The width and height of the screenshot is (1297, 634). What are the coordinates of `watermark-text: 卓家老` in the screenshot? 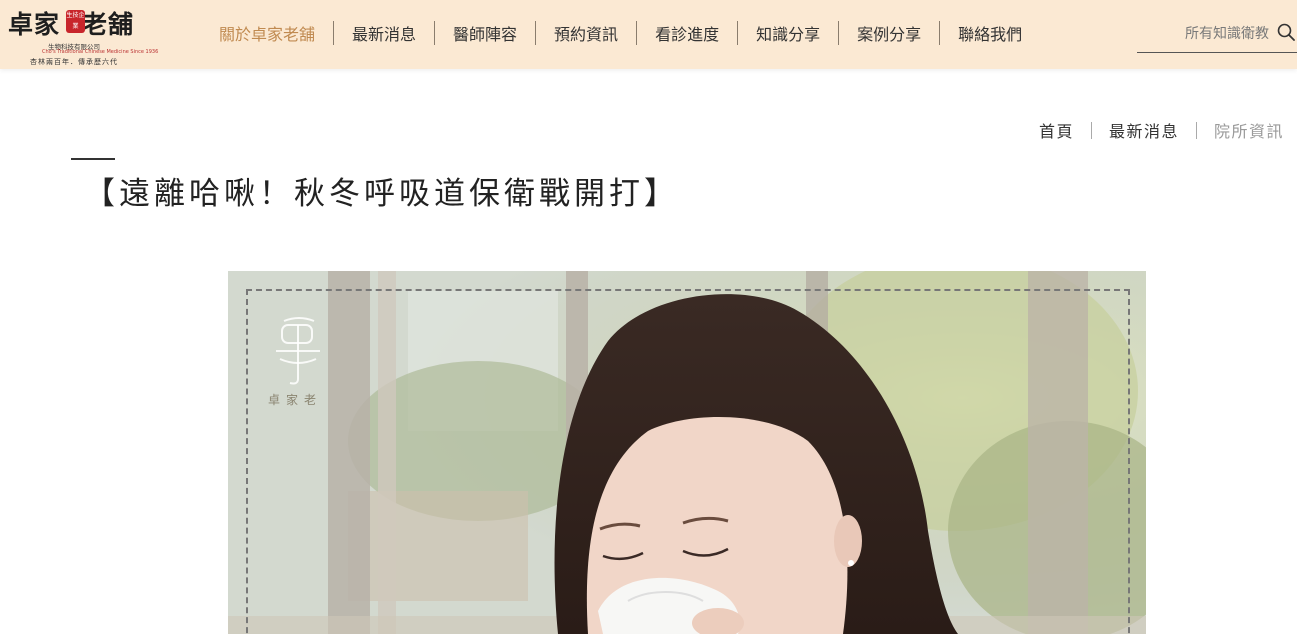 It's located at (295, 400).